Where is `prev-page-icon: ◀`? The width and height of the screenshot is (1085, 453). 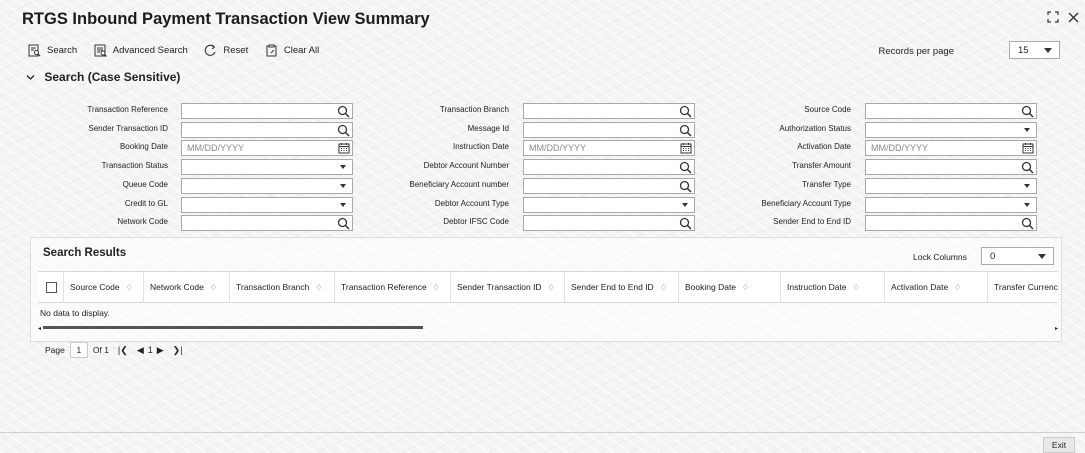 prev-page-icon: ◀ is located at coordinates (140, 350).